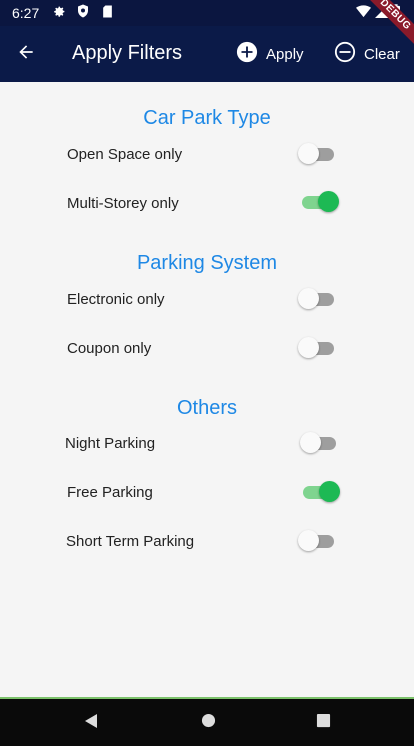  I want to click on nav-recents-button, so click(323, 723).